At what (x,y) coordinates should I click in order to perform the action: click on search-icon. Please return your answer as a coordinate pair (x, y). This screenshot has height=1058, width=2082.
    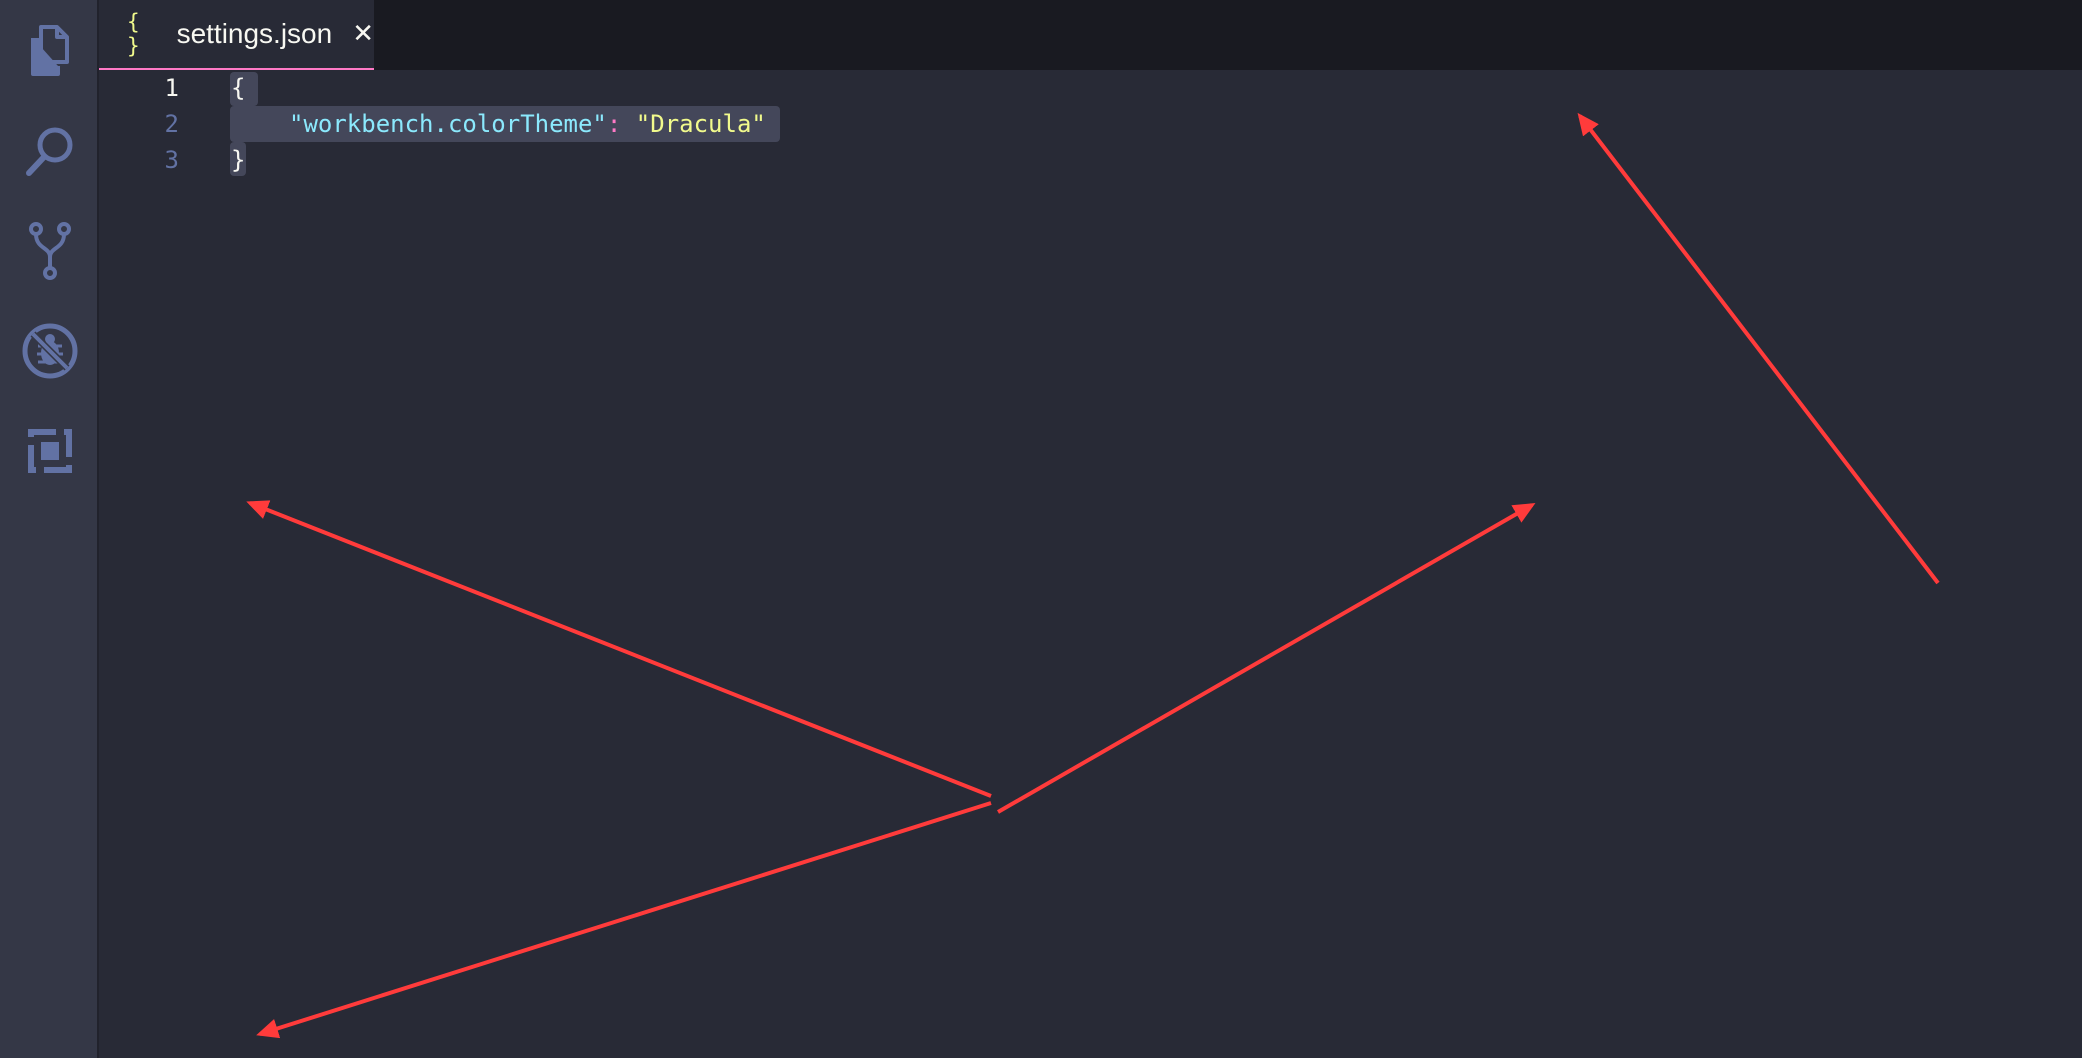
    Looking at the image, I should click on (48, 151).